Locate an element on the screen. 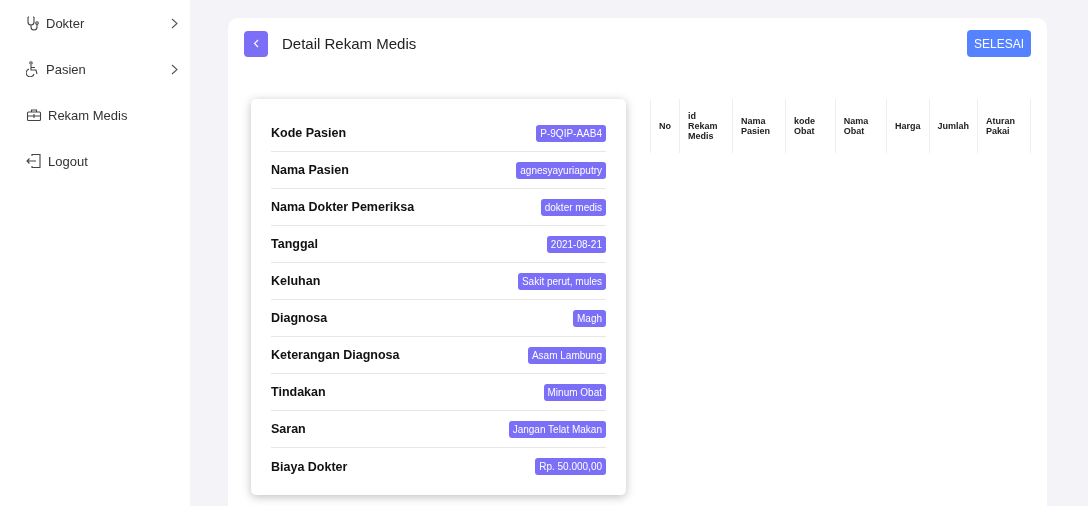  detail-value: dokter medis is located at coordinates (573, 207).